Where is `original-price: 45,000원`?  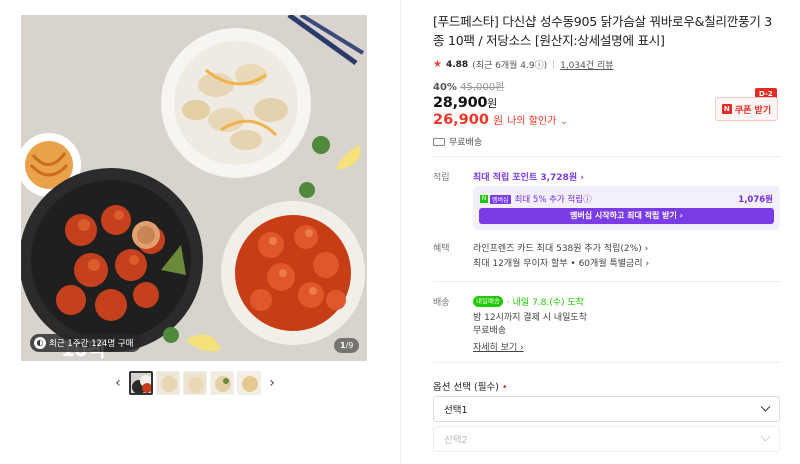
original-price: 45,000원 is located at coordinates (482, 87).